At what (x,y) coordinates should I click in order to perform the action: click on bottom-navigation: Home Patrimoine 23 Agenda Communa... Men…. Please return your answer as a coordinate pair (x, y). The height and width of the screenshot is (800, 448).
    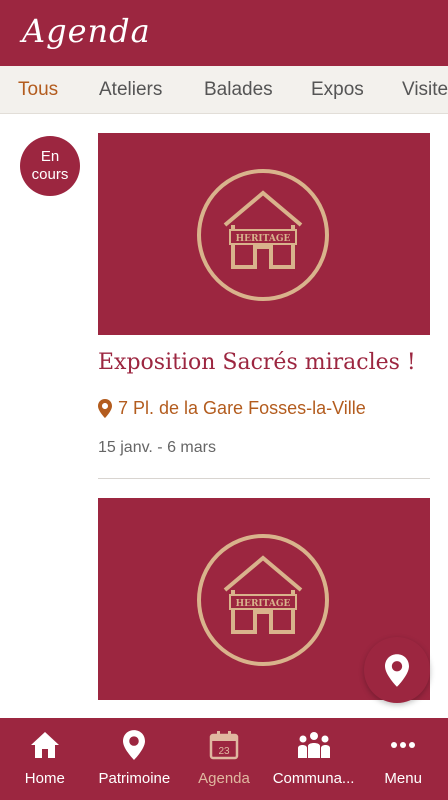
    Looking at the image, I should click on (224, 759).